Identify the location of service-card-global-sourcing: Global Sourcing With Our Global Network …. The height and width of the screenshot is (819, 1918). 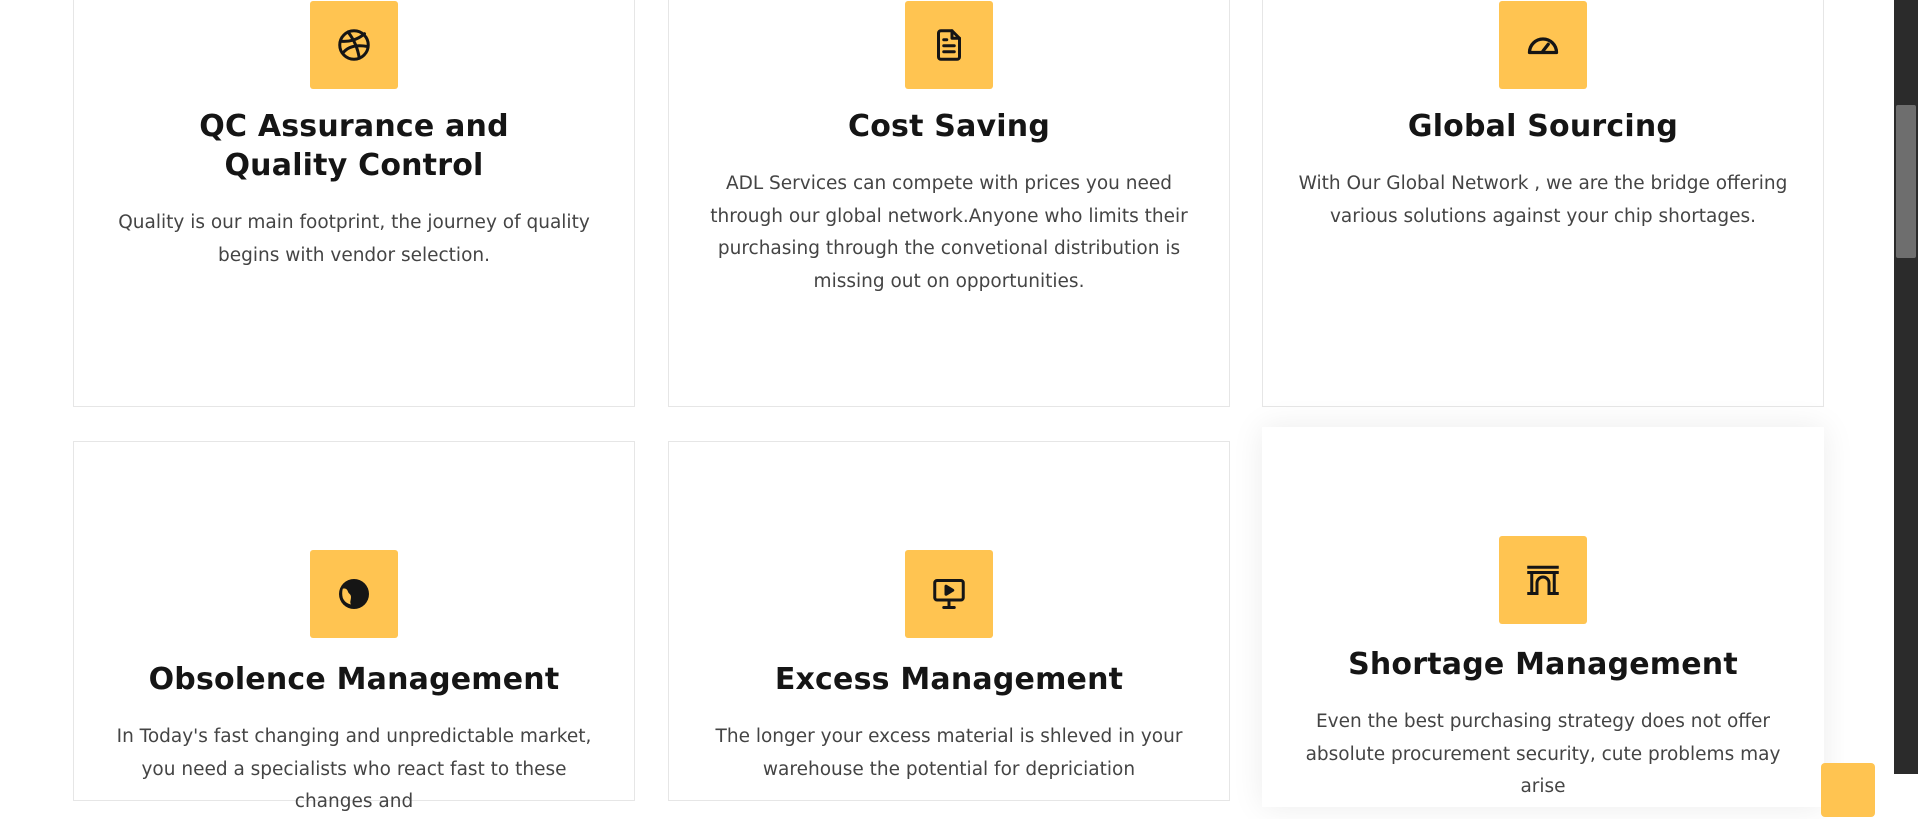
(1543, 203).